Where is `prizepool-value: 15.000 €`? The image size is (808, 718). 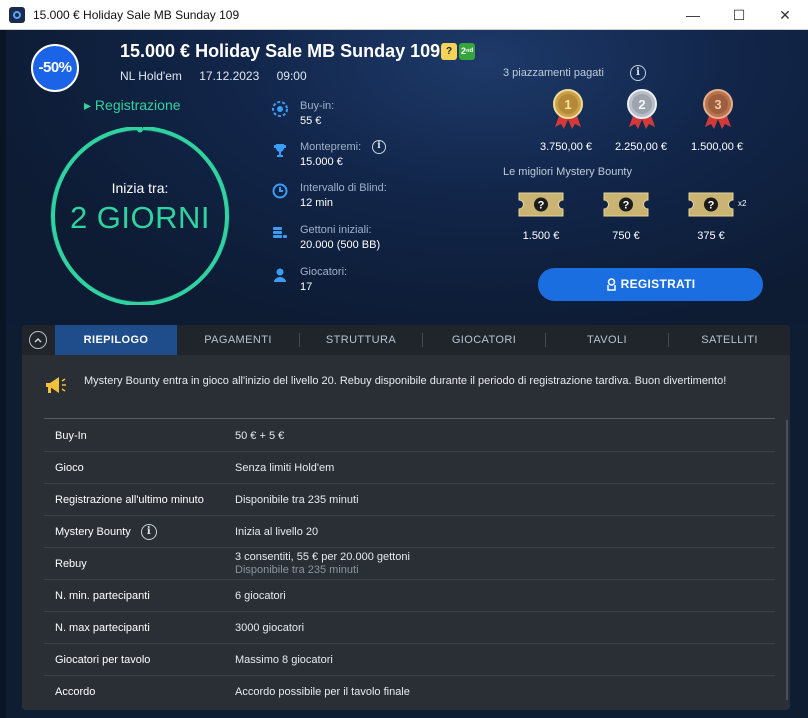
prizepool-value: 15.000 € is located at coordinates (321, 162).